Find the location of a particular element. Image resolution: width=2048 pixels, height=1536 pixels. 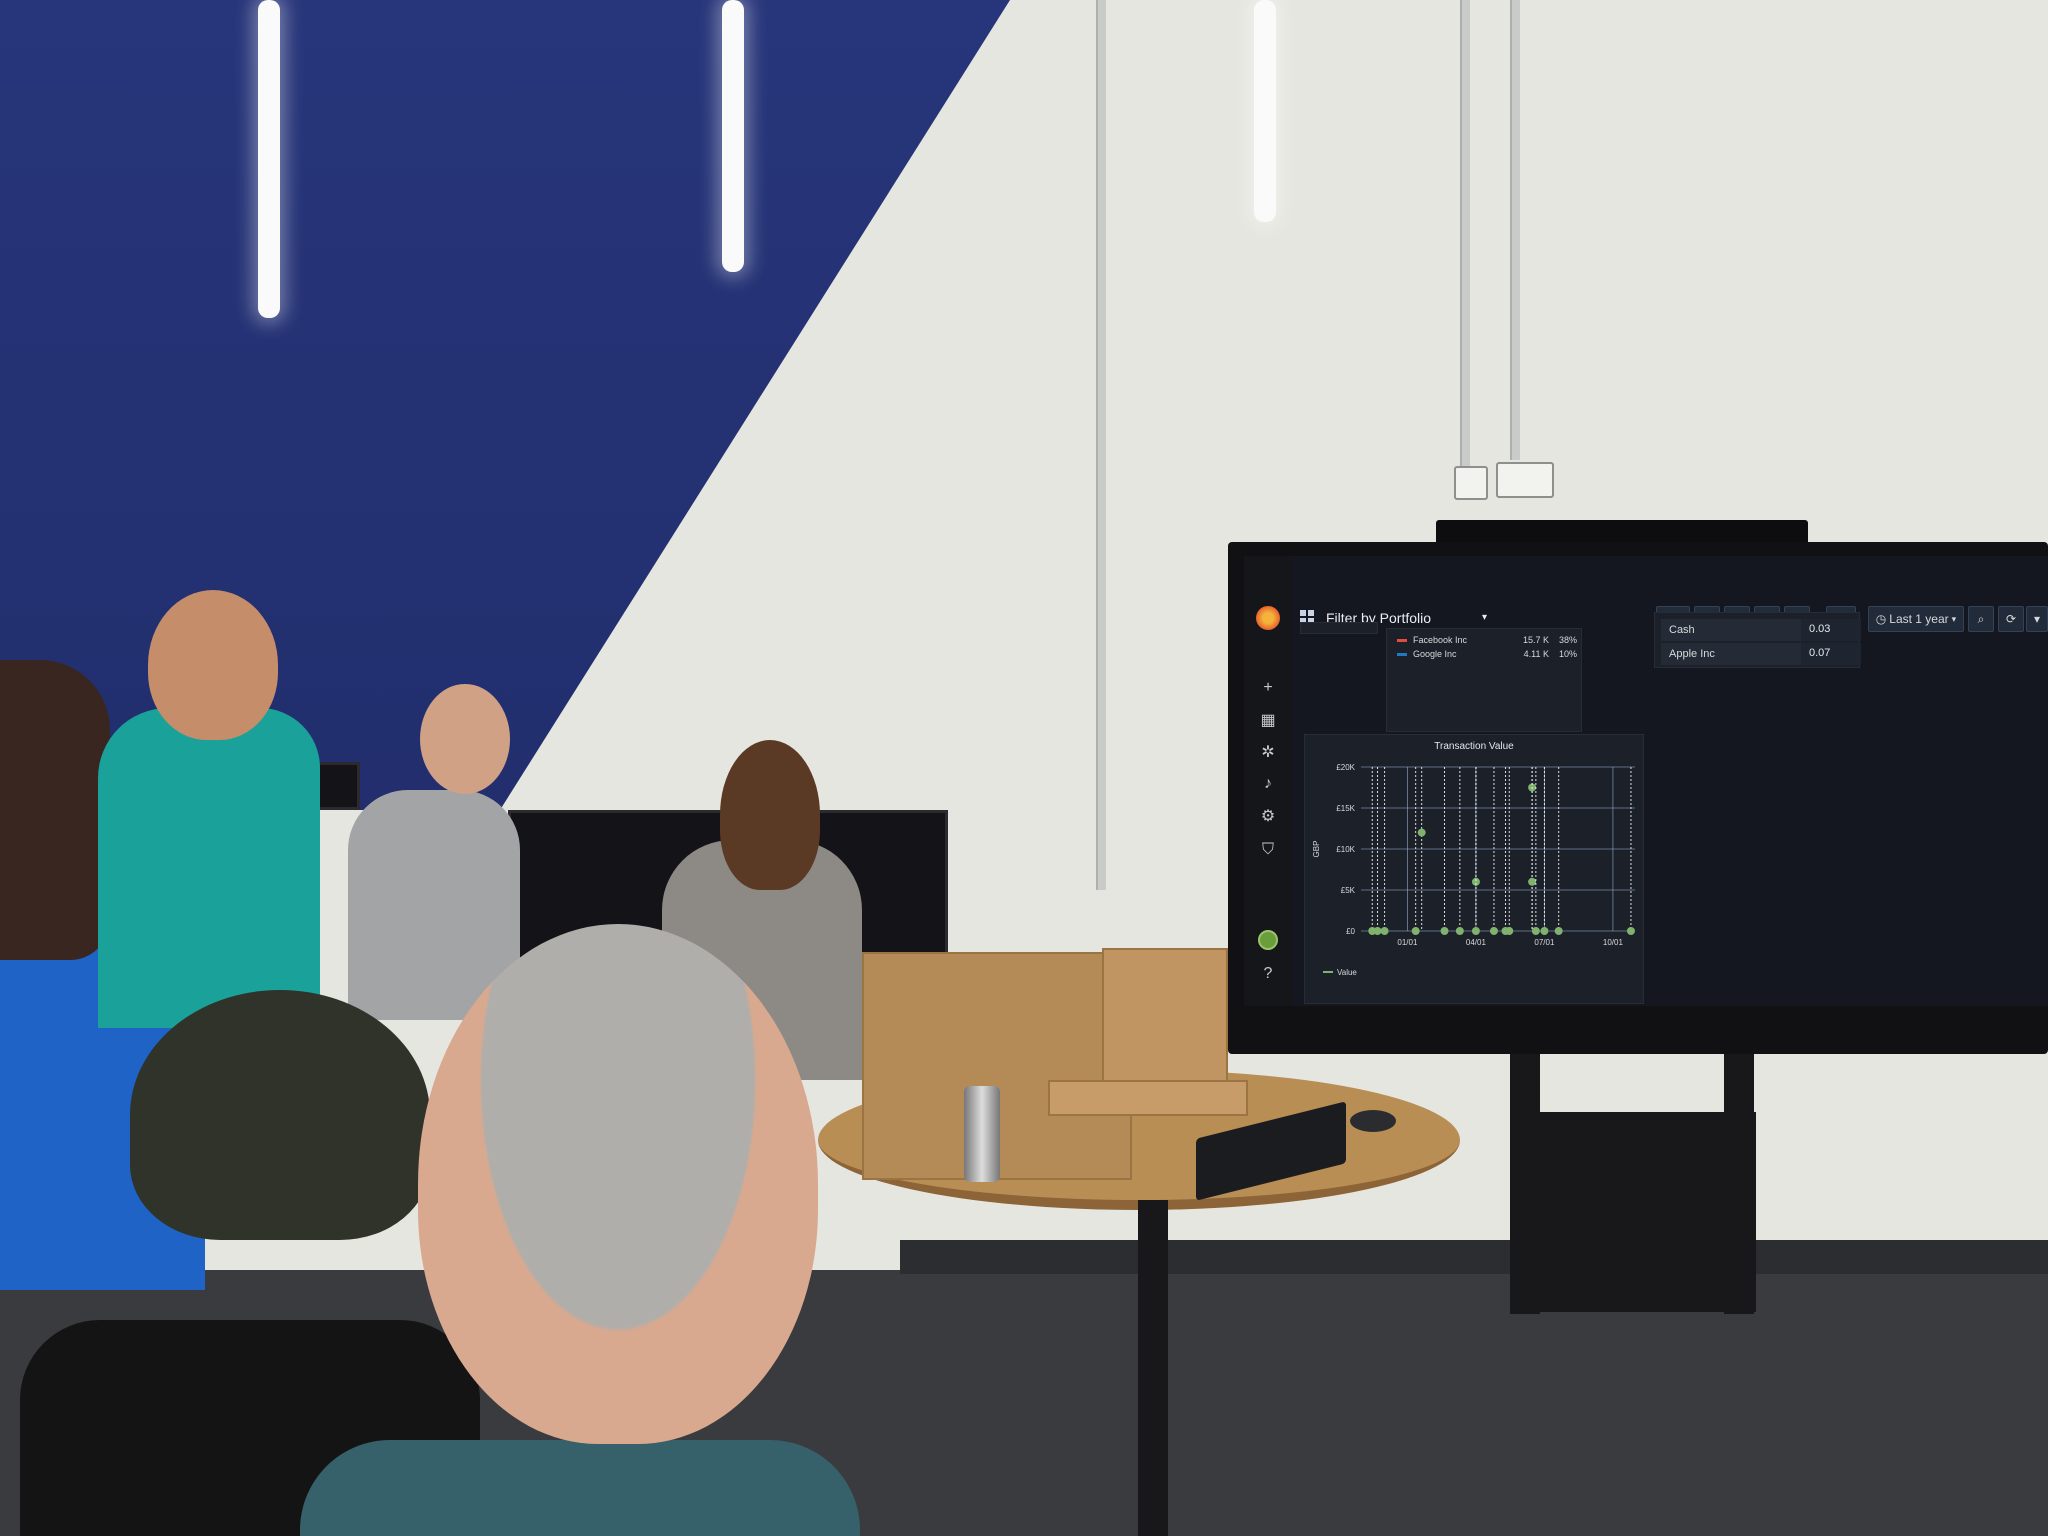

table-panel: Cash 0.03 Apple Inc 0.07 is located at coordinates (1757, 640).